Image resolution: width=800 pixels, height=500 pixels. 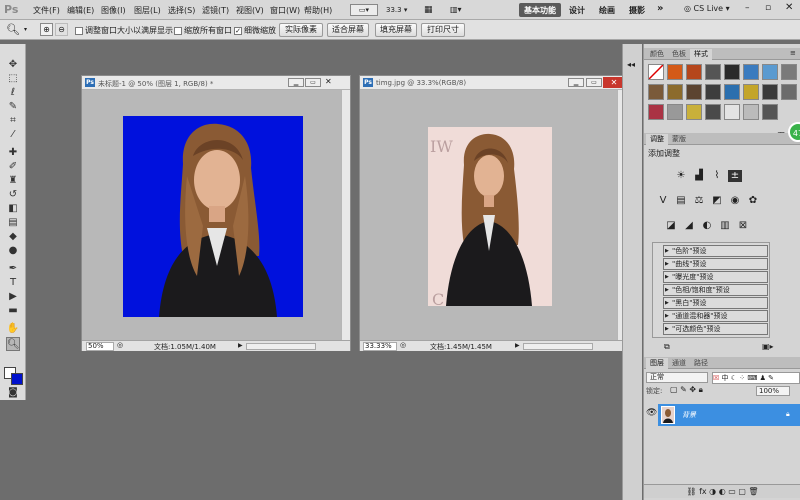 What do you see at coordinates (725, 226) in the screenshot?
I see `gradient-map-icon: ▥` at bounding box center [725, 226].